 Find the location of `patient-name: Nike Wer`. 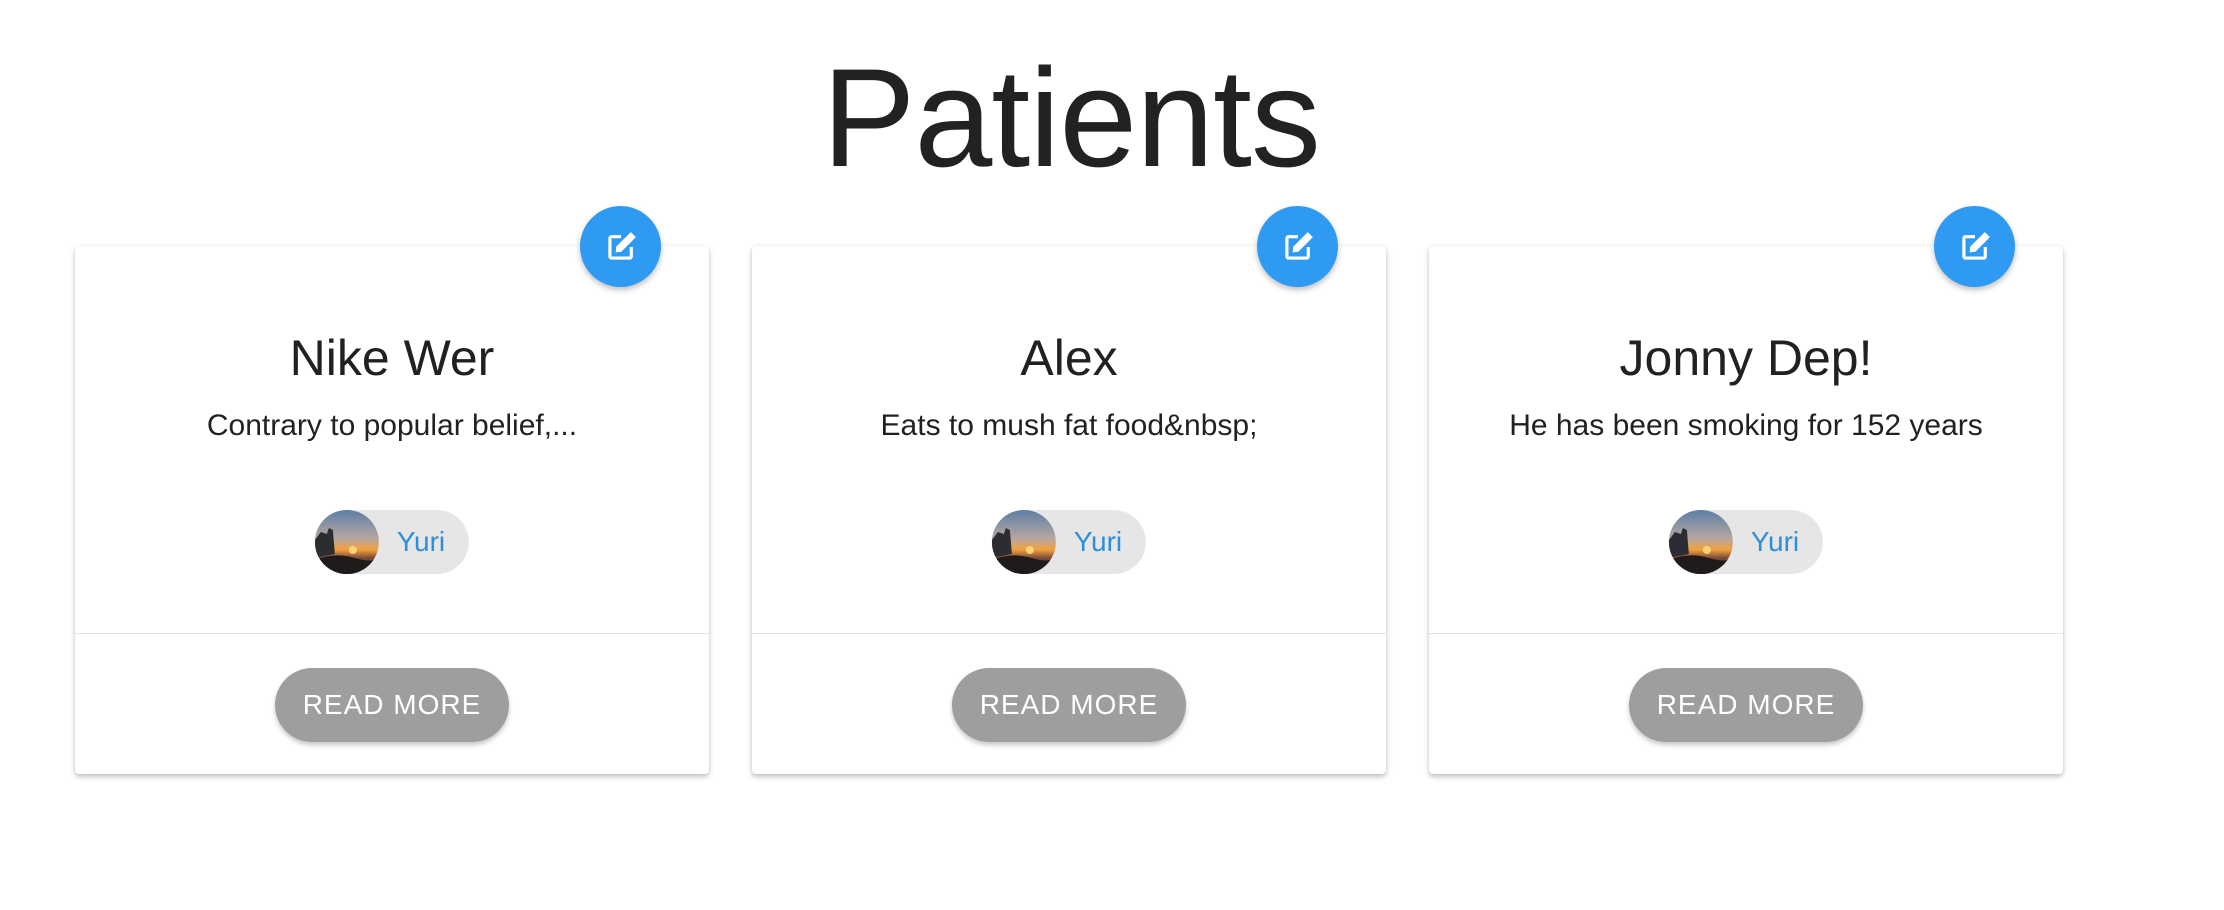

patient-name: Nike Wer is located at coordinates (392, 358).